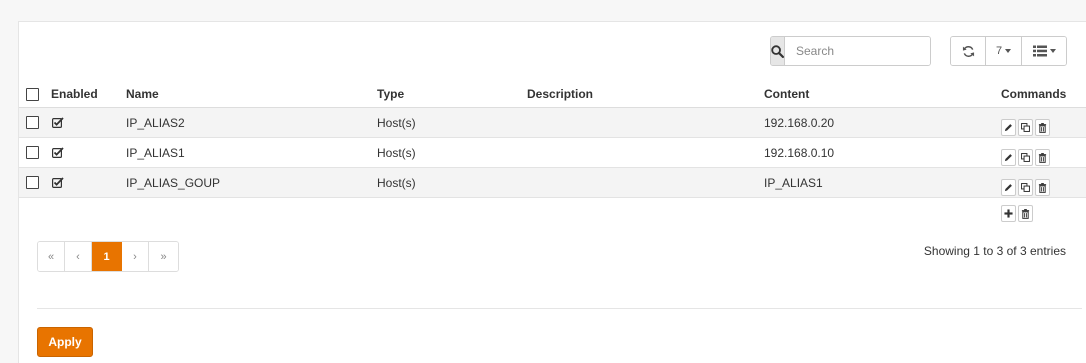 This screenshot has width=1086, height=363. Describe the element at coordinates (786, 94) in the screenshot. I see `header-content: Content` at that location.